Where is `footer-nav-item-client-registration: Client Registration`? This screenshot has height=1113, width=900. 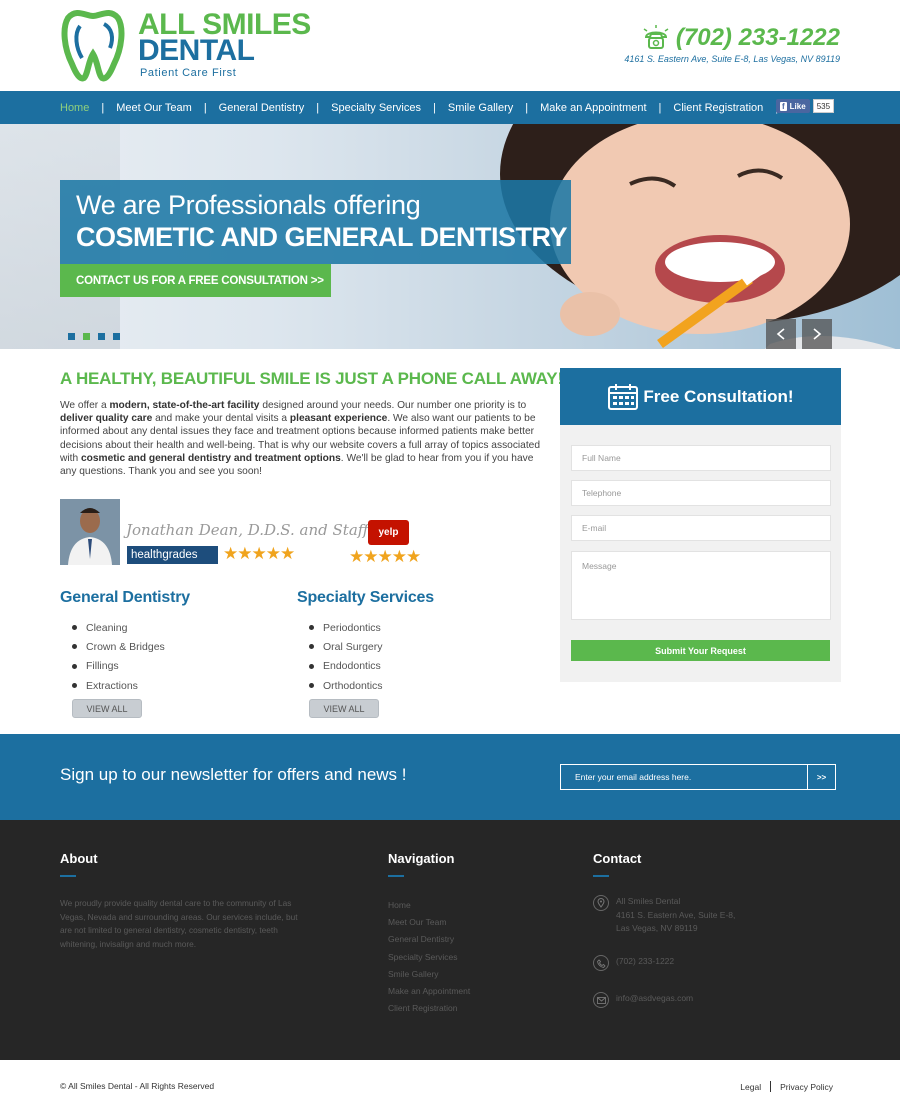 footer-nav-item-client-registration: Client Registration is located at coordinates (429, 1008).